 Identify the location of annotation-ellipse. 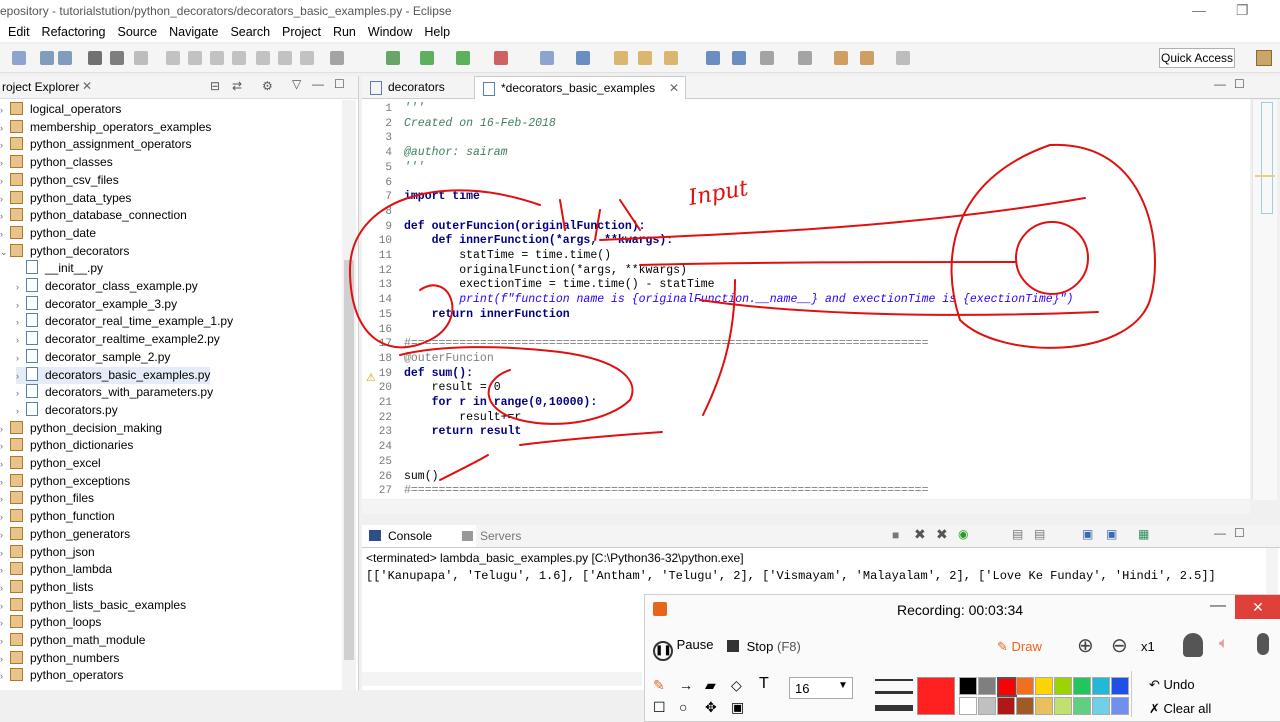
(1053, 246).